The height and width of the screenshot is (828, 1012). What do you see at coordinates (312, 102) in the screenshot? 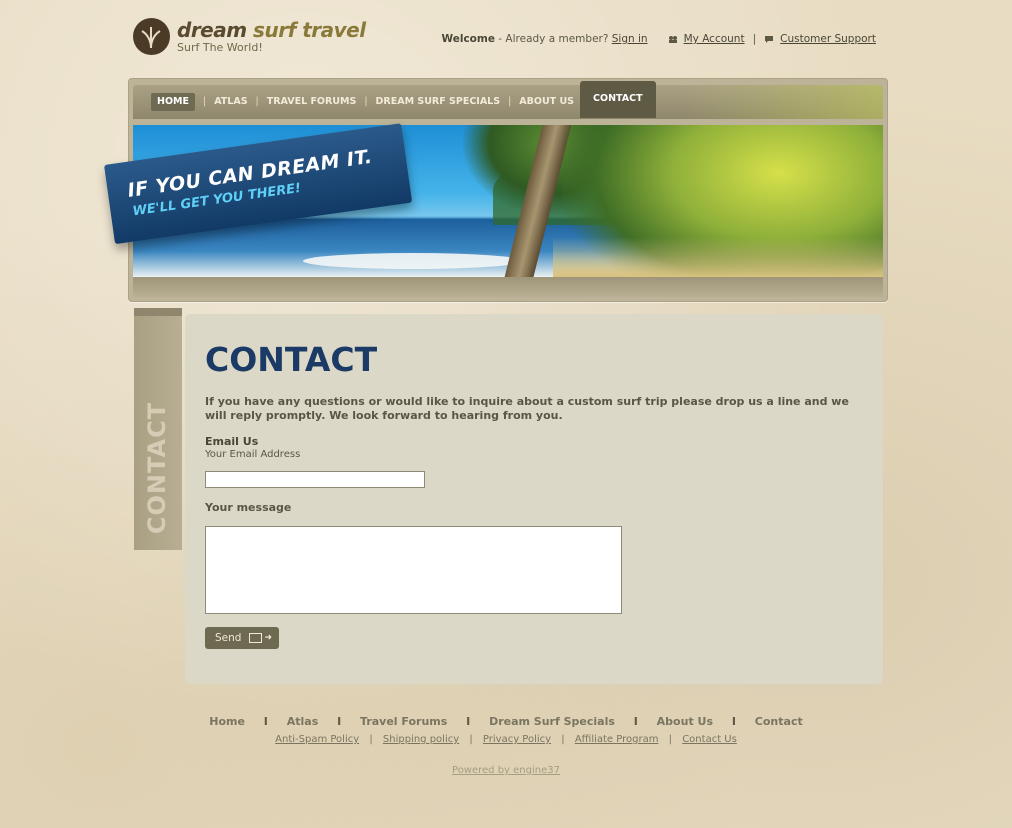
I see `nav-travel-forums: TRAVEL FORUMS` at bounding box center [312, 102].